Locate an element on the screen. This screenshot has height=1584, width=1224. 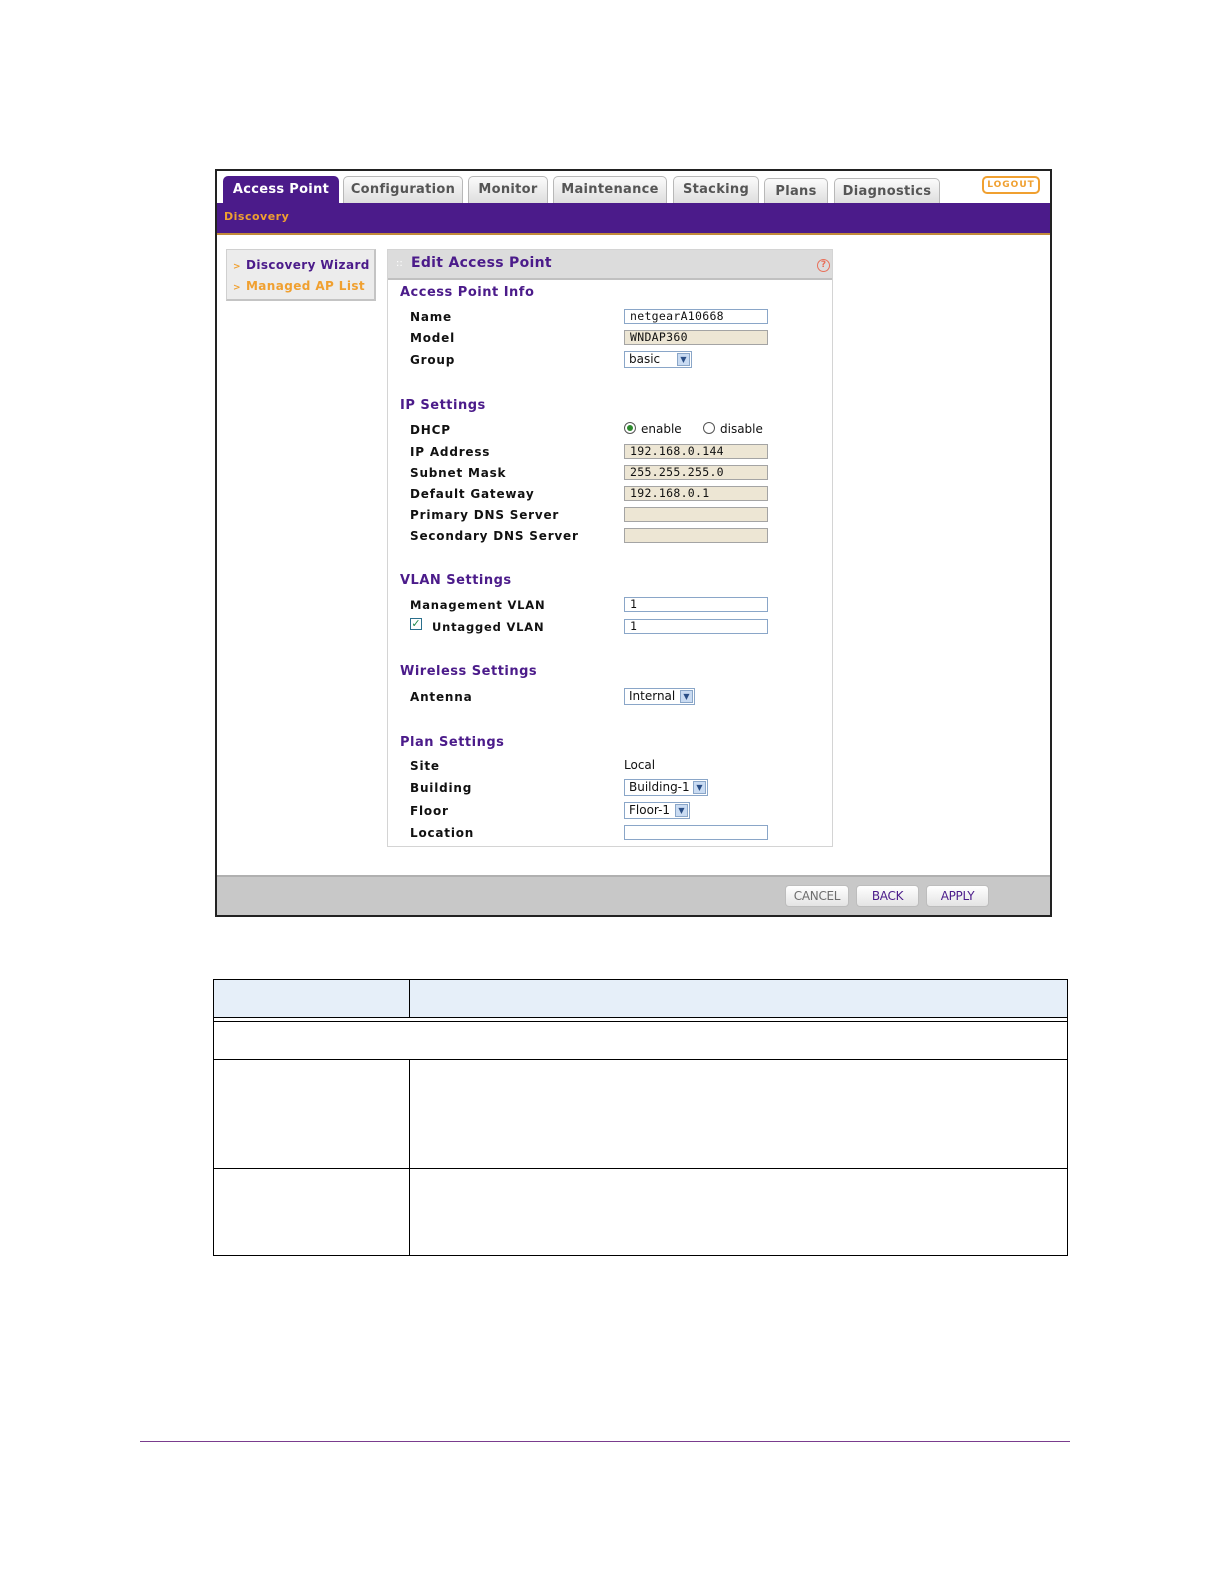
group-select-value: basic is located at coordinates (645, 359).